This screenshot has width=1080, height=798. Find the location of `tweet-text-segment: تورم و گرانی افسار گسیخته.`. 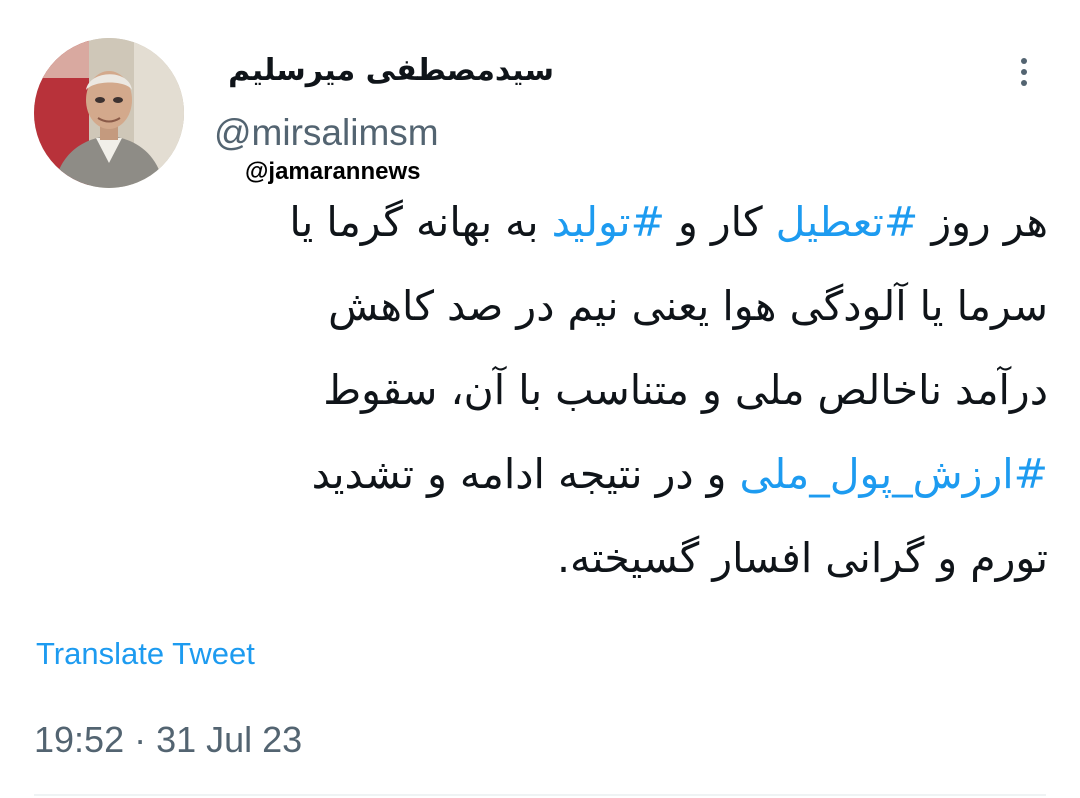

tweet-text-segment: تورم و گرانی افسار گسیخته. is located at coordinates (802, 558).